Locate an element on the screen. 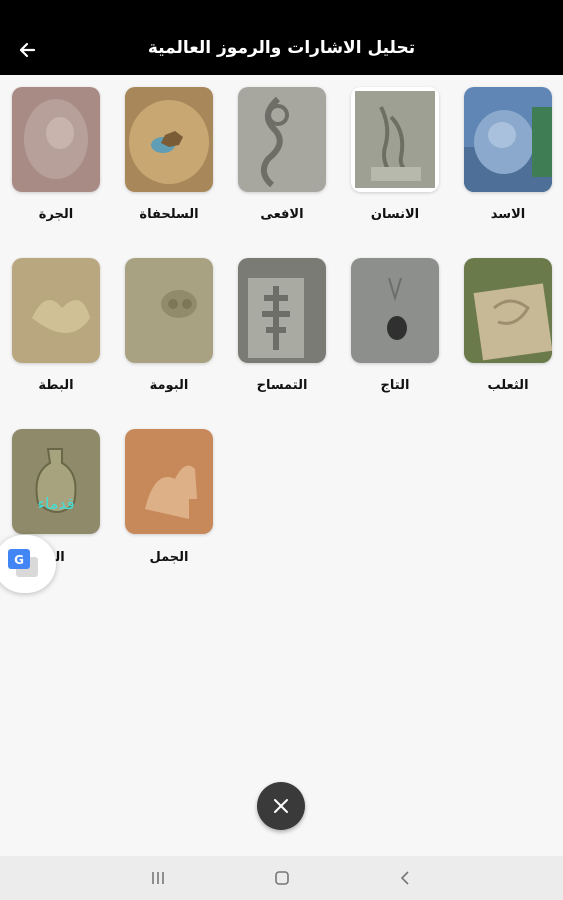 This screenshot has height=900, width=563. item-crocodile-tile is located at coordinates (282, 310).